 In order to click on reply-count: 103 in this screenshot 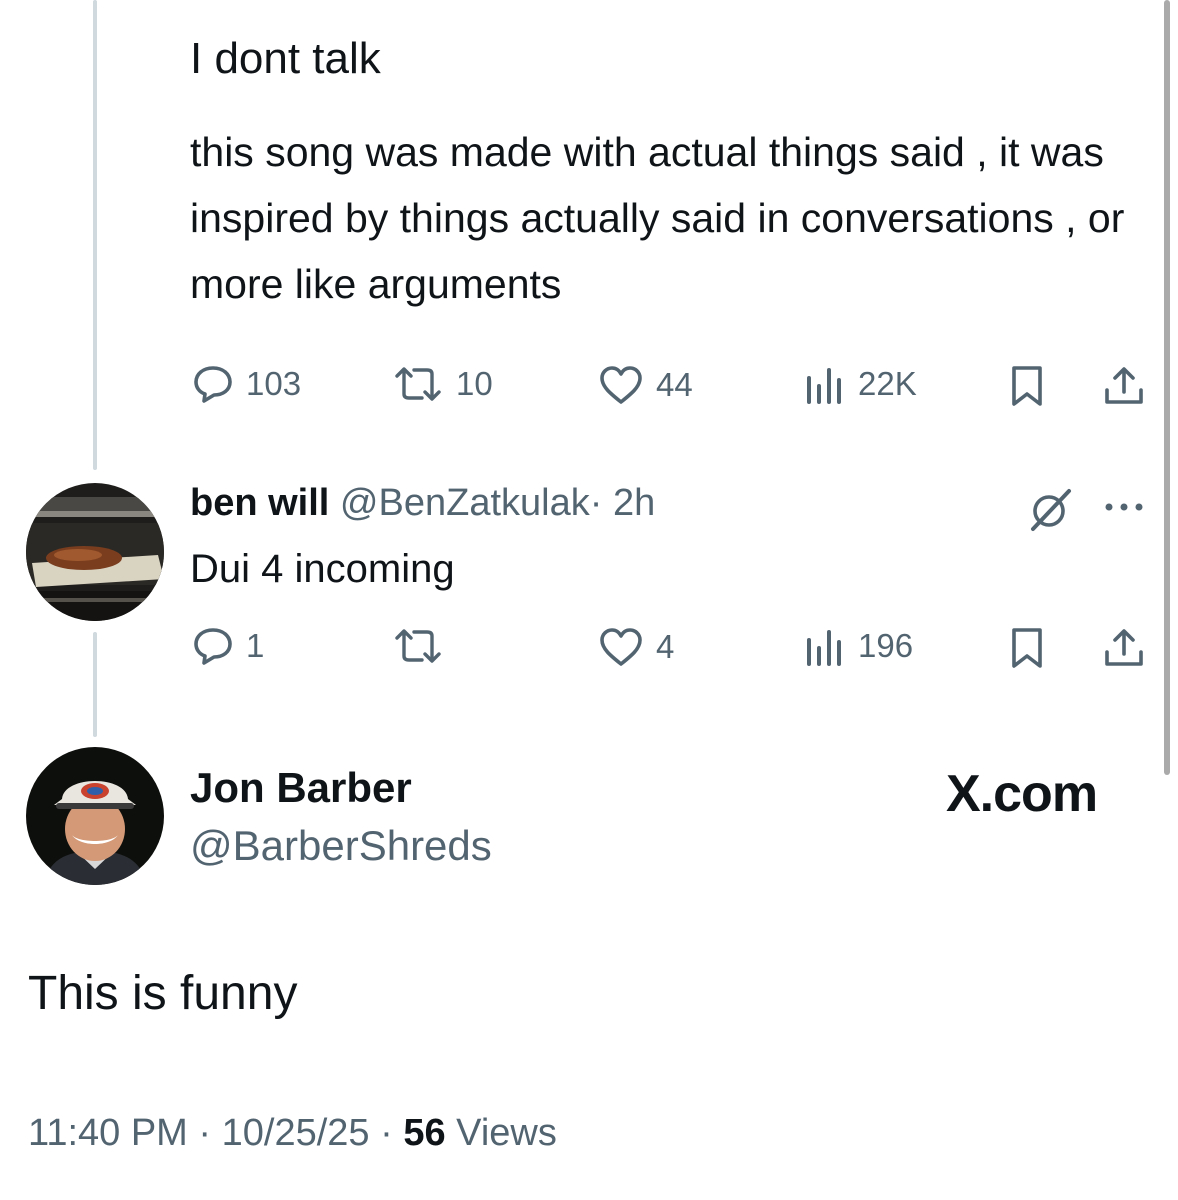, I will do `click(274, 383)`.